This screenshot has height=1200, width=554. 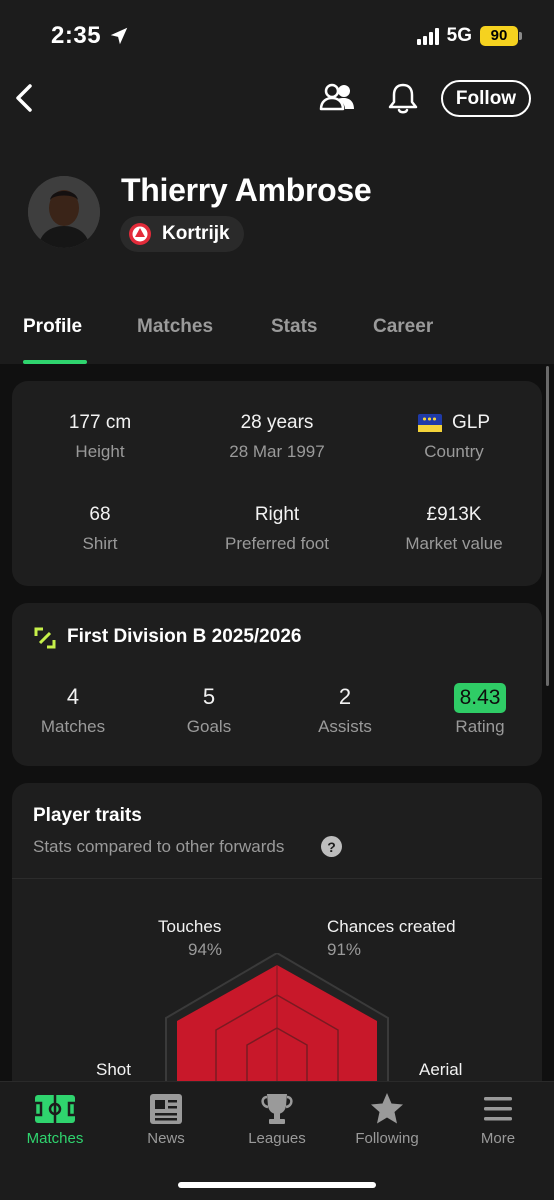 I want to click on nav-following: Following, so click(x=387, y=1114).